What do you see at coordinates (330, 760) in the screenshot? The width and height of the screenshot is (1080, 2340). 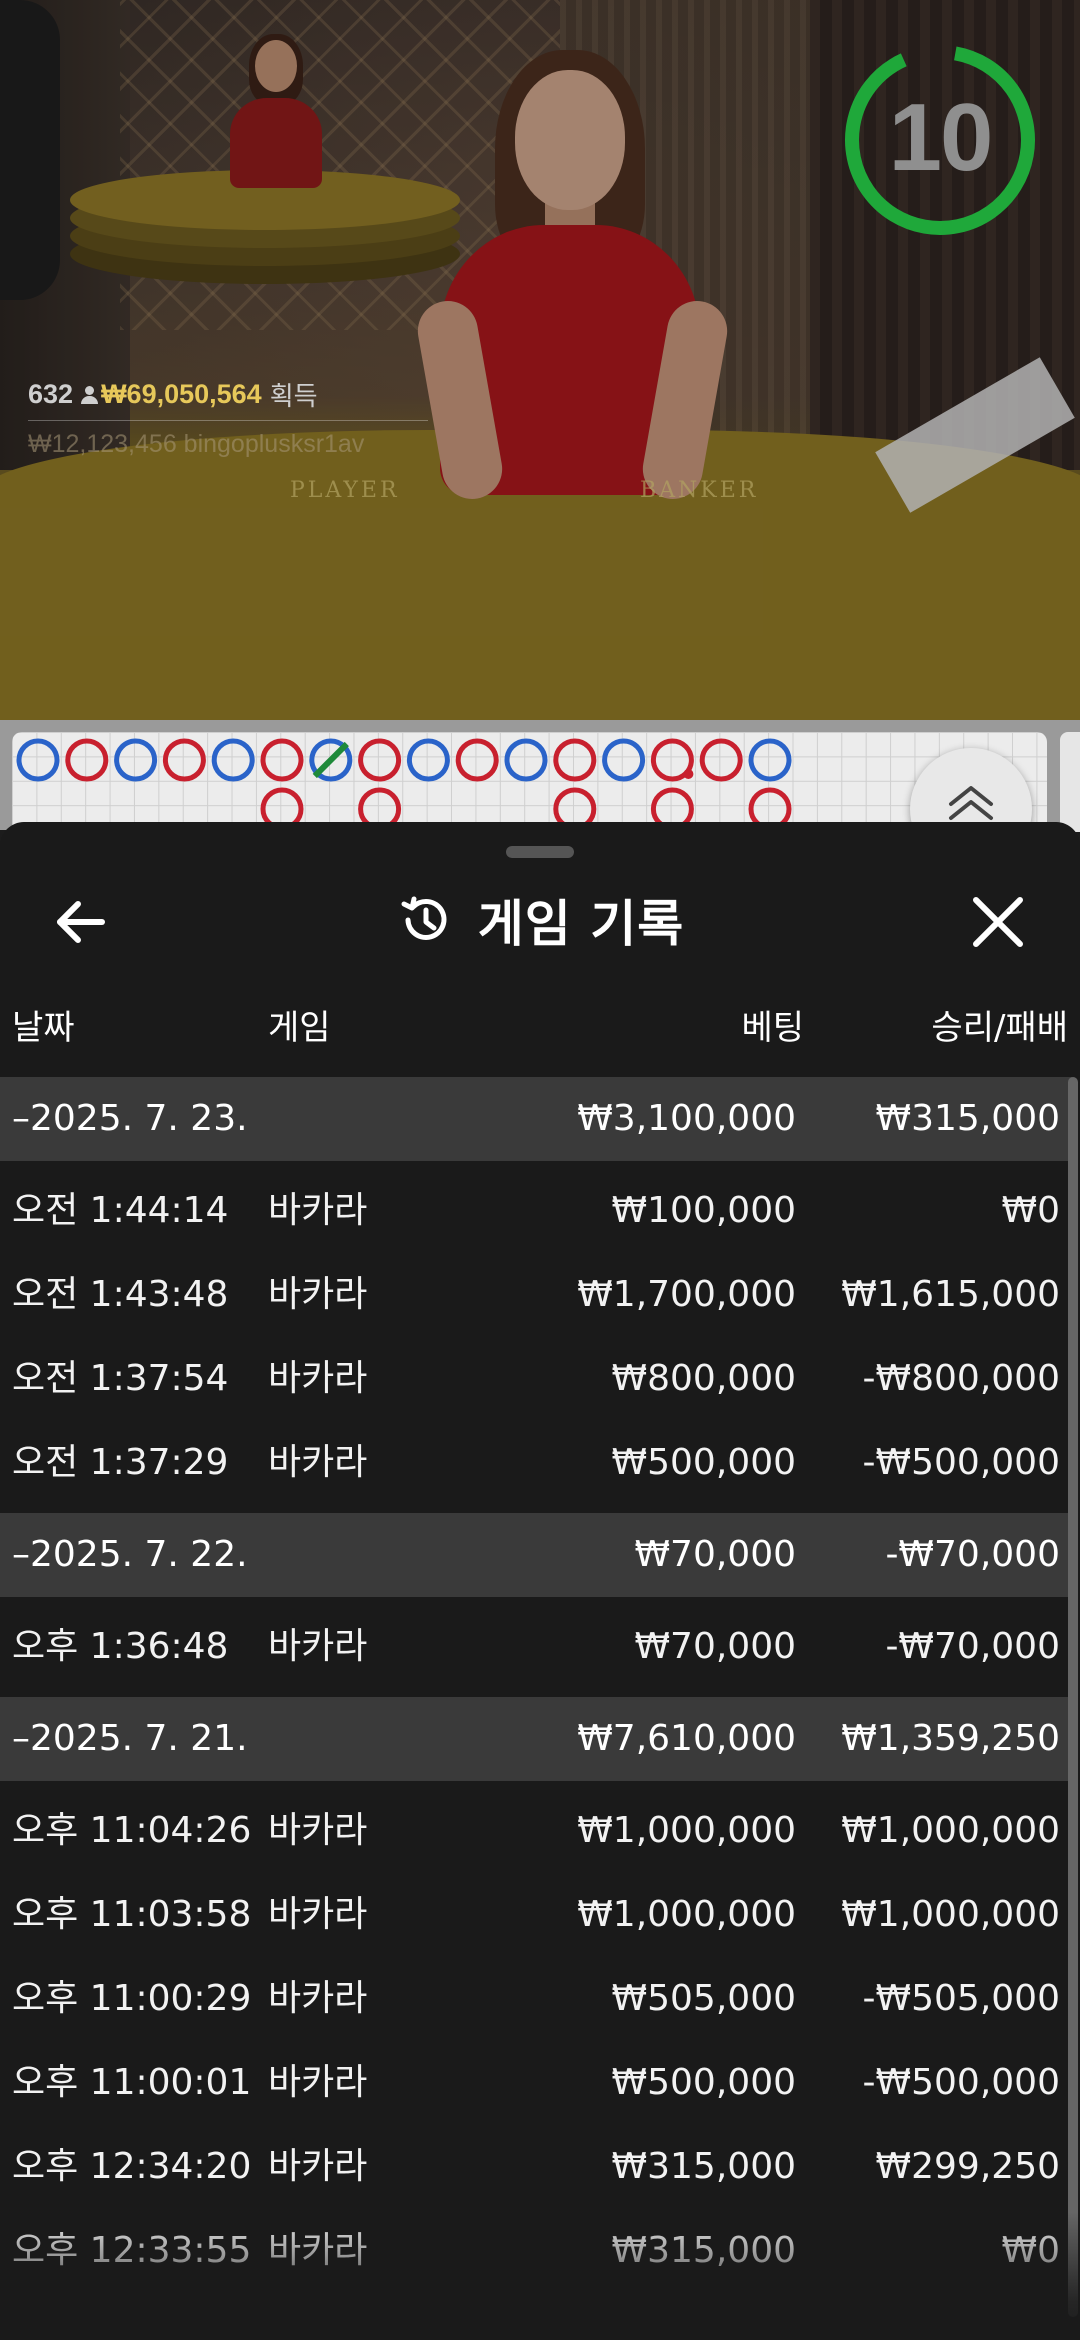 I see `tie-mark` at bounding box center [330, 760].